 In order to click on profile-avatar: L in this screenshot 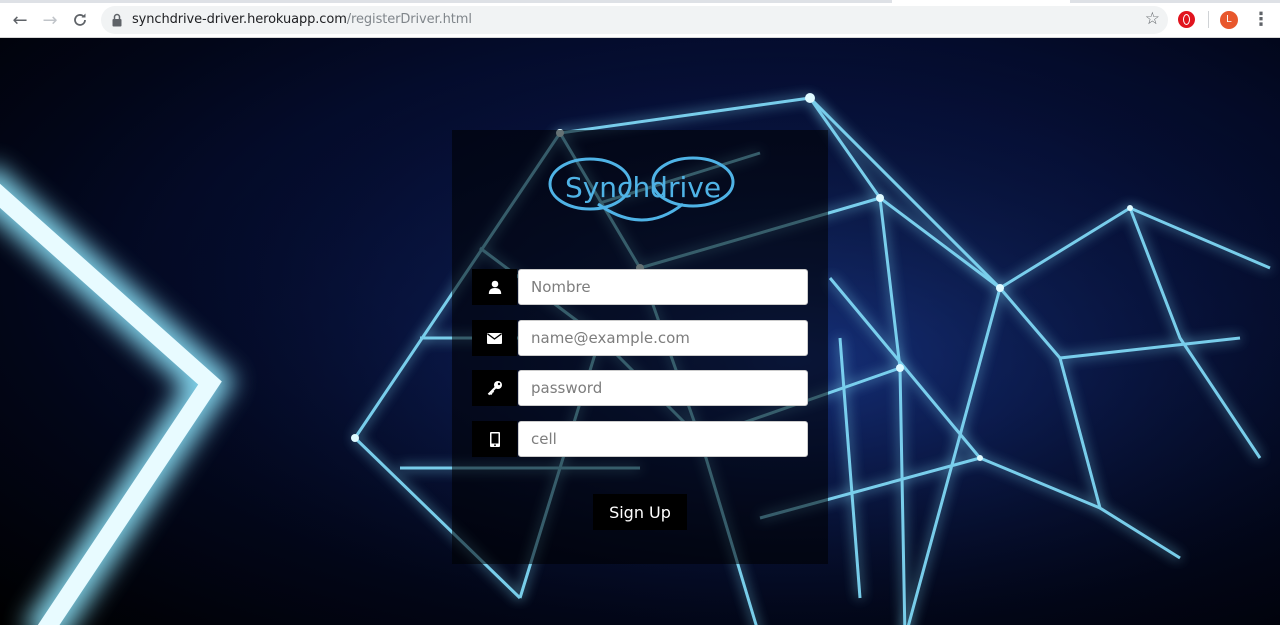, I will do `click(1229, 20)`.